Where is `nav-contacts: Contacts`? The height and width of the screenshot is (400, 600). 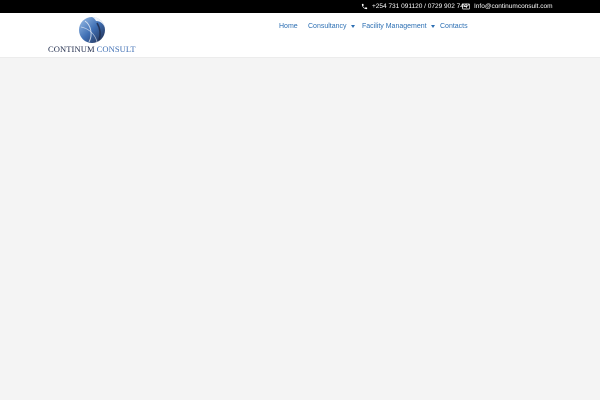
nav-contacts: Contacts is located at coordinates (454, 26).